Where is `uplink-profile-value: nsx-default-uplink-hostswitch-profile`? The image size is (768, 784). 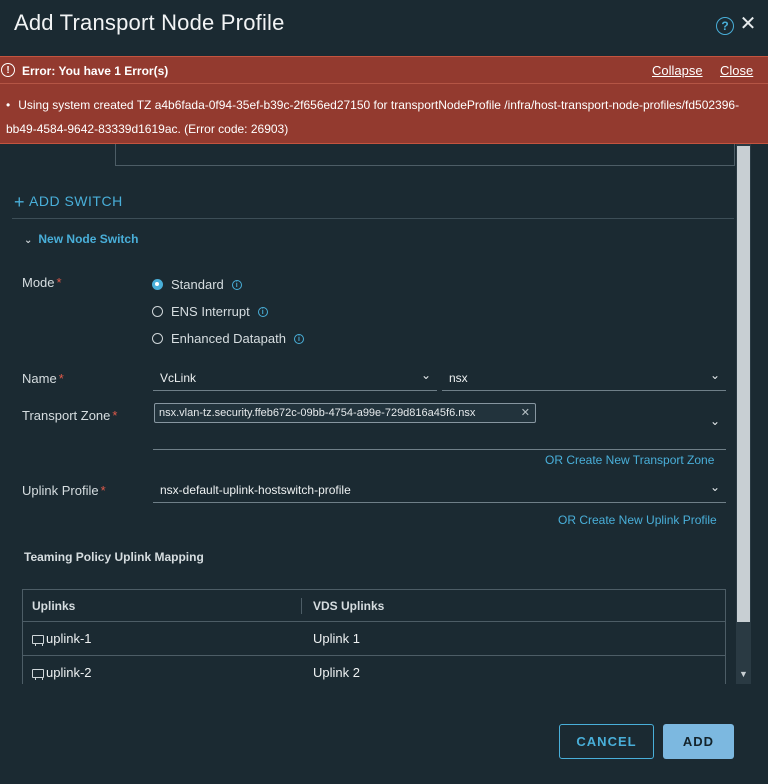
uplink-profile-value: nsx-default-uplink-hostswitch-profile is located at coordinates (255, 490).